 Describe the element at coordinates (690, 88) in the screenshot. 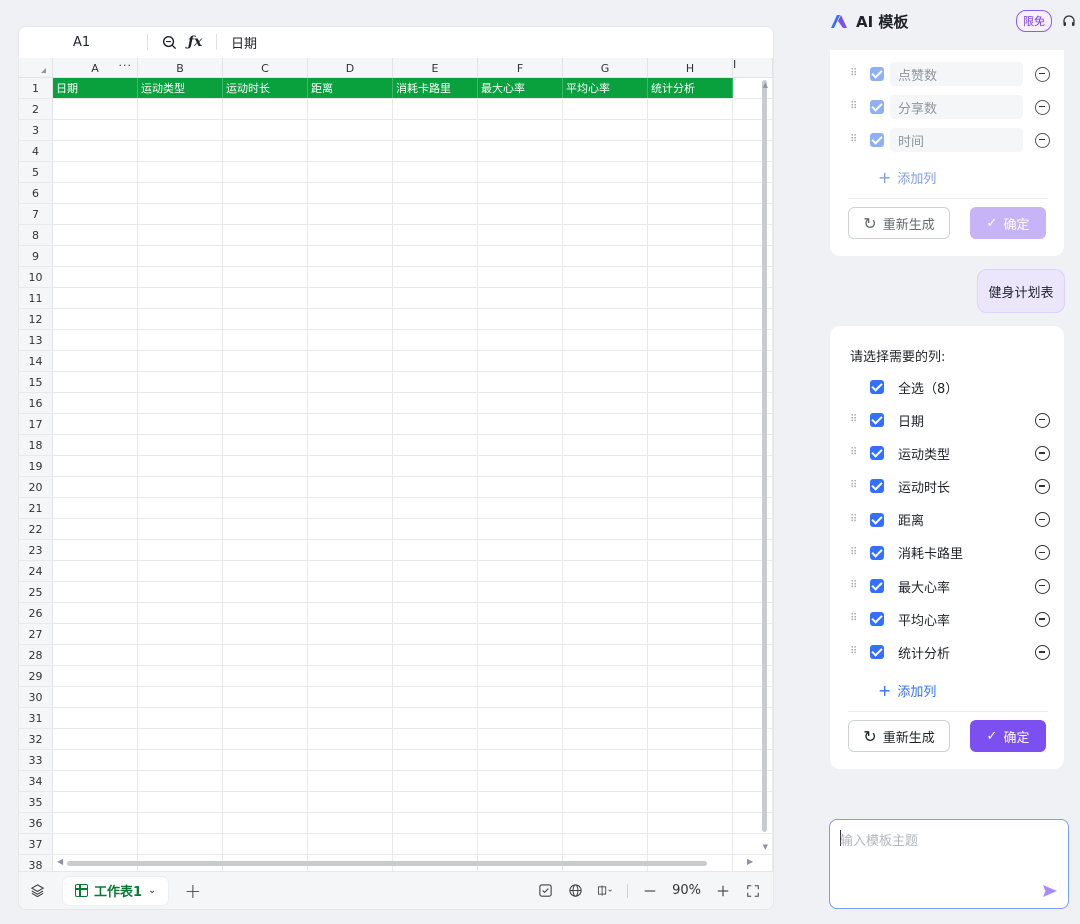

I see `cell: 统计分析` at that location.